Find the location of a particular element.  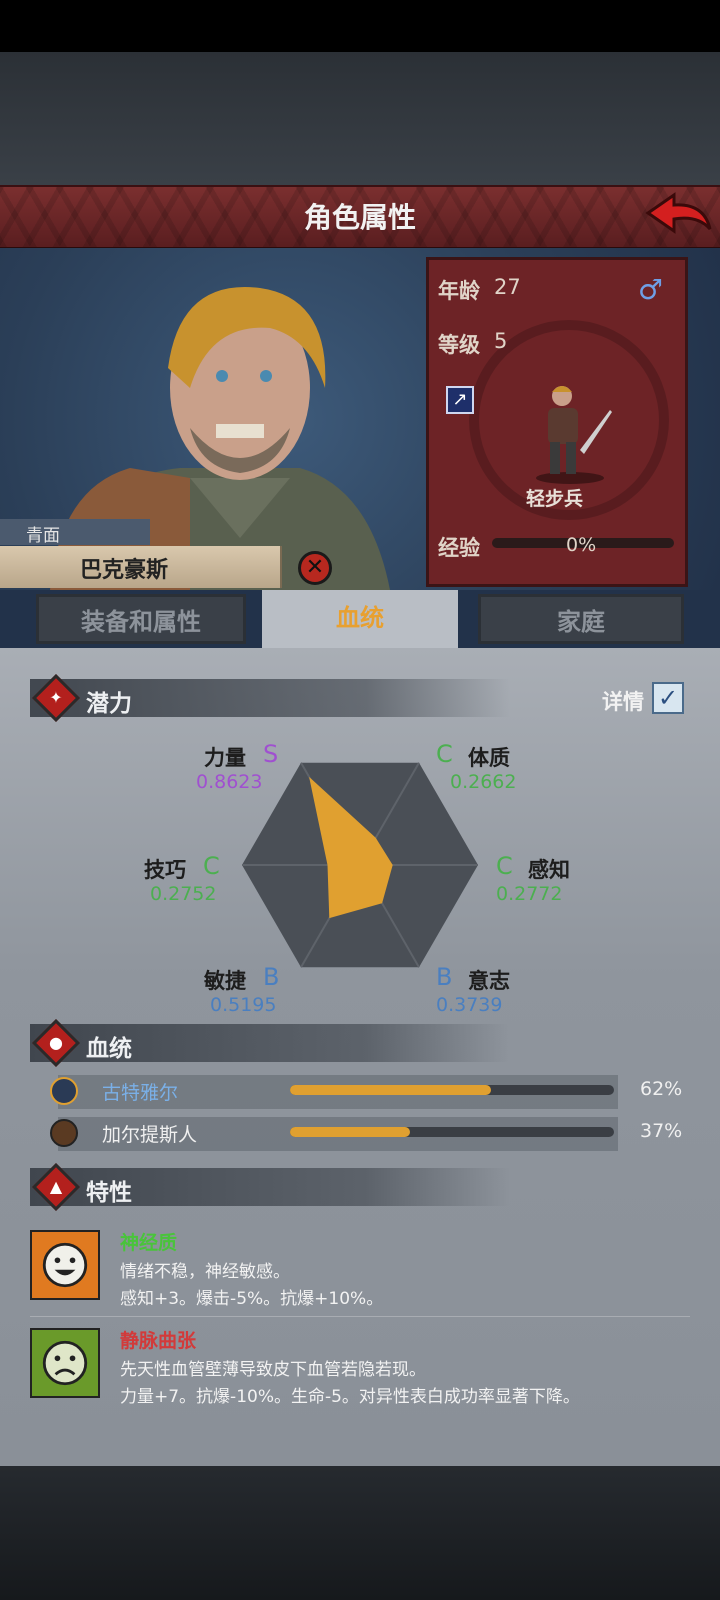

tab-equipment: 装备和属性 is located at coordinates (141, 619).